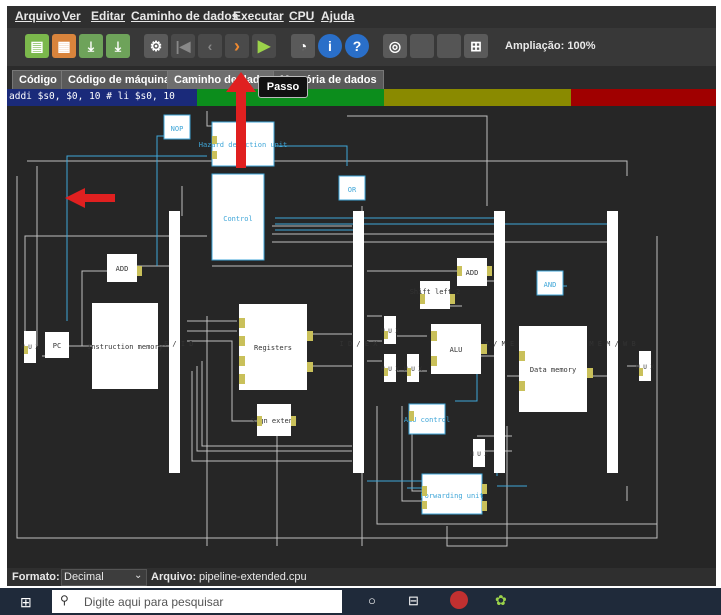  I want to click on registers-label: Registers, so click(273, 348).